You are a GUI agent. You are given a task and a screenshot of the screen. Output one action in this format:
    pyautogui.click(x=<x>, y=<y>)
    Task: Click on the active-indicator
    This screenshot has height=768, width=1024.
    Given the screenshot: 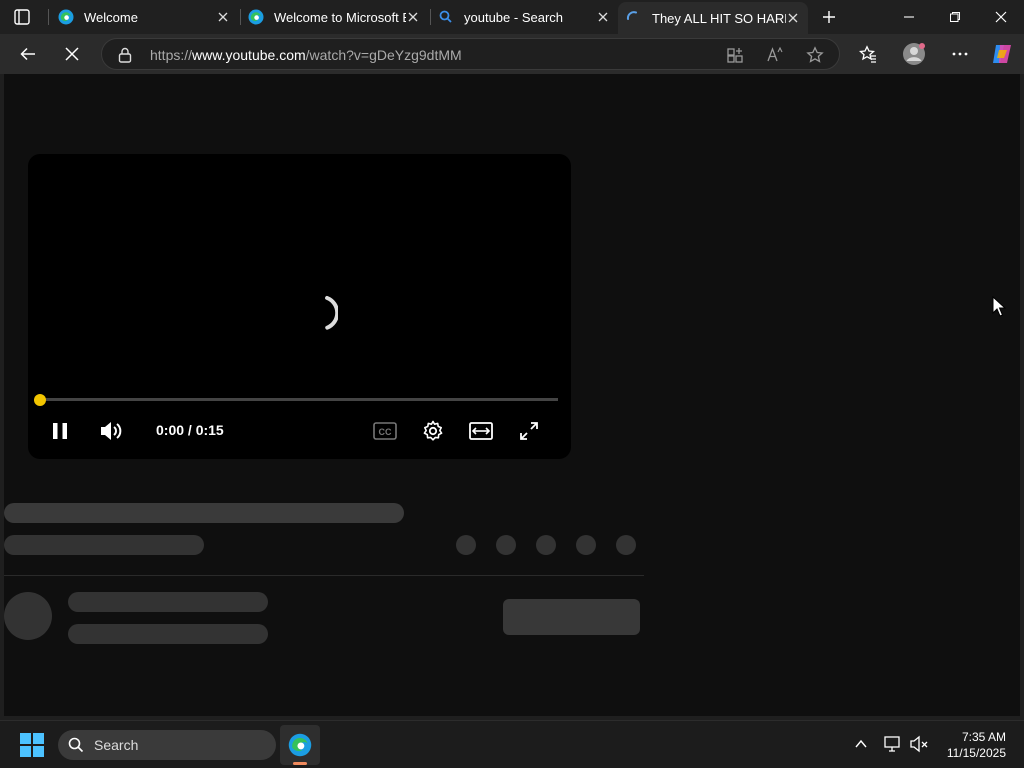 What is the action you would take?
    pyautogui.click(x=300, y=763)
    